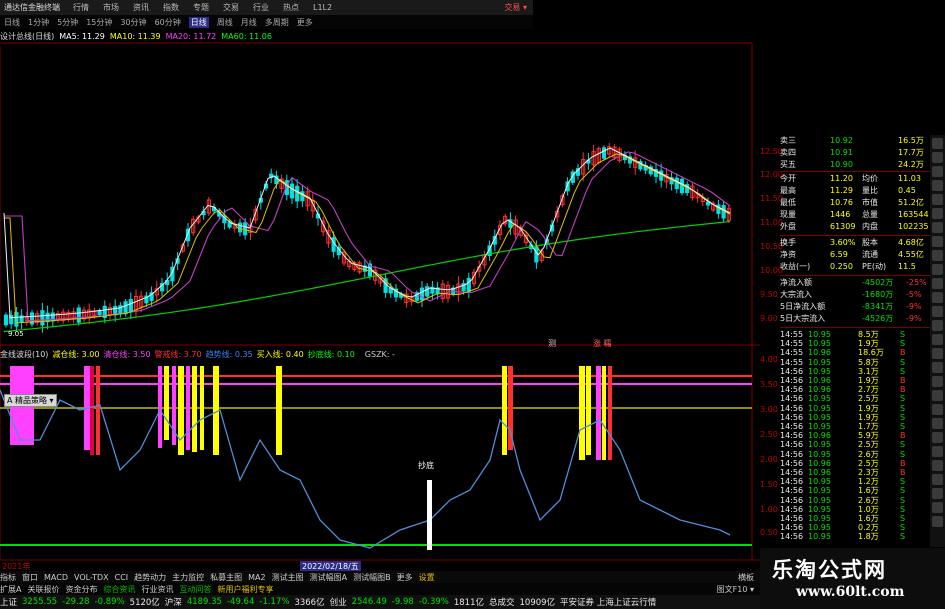  Describe the element at coordinates (788, 190) in the screenshot. I see `stat-key: 最高` at that location.